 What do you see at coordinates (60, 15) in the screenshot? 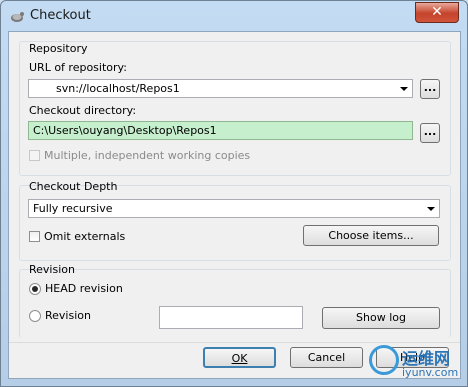
I see `window-title: Checkout` at bounding box center [60, 15].